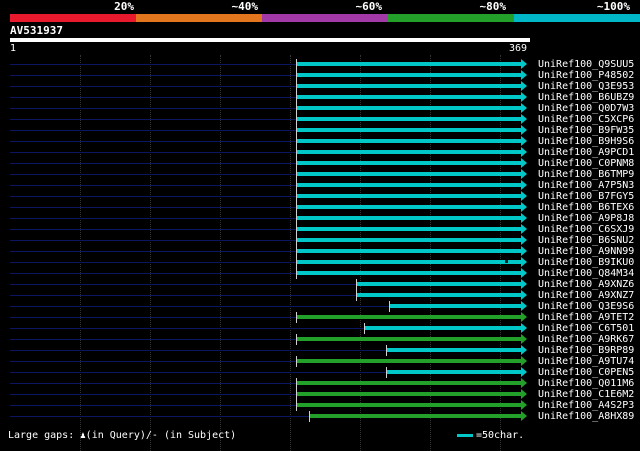  I want to click on hit-row: UniRef100_A9TET2, so click(320, 317).